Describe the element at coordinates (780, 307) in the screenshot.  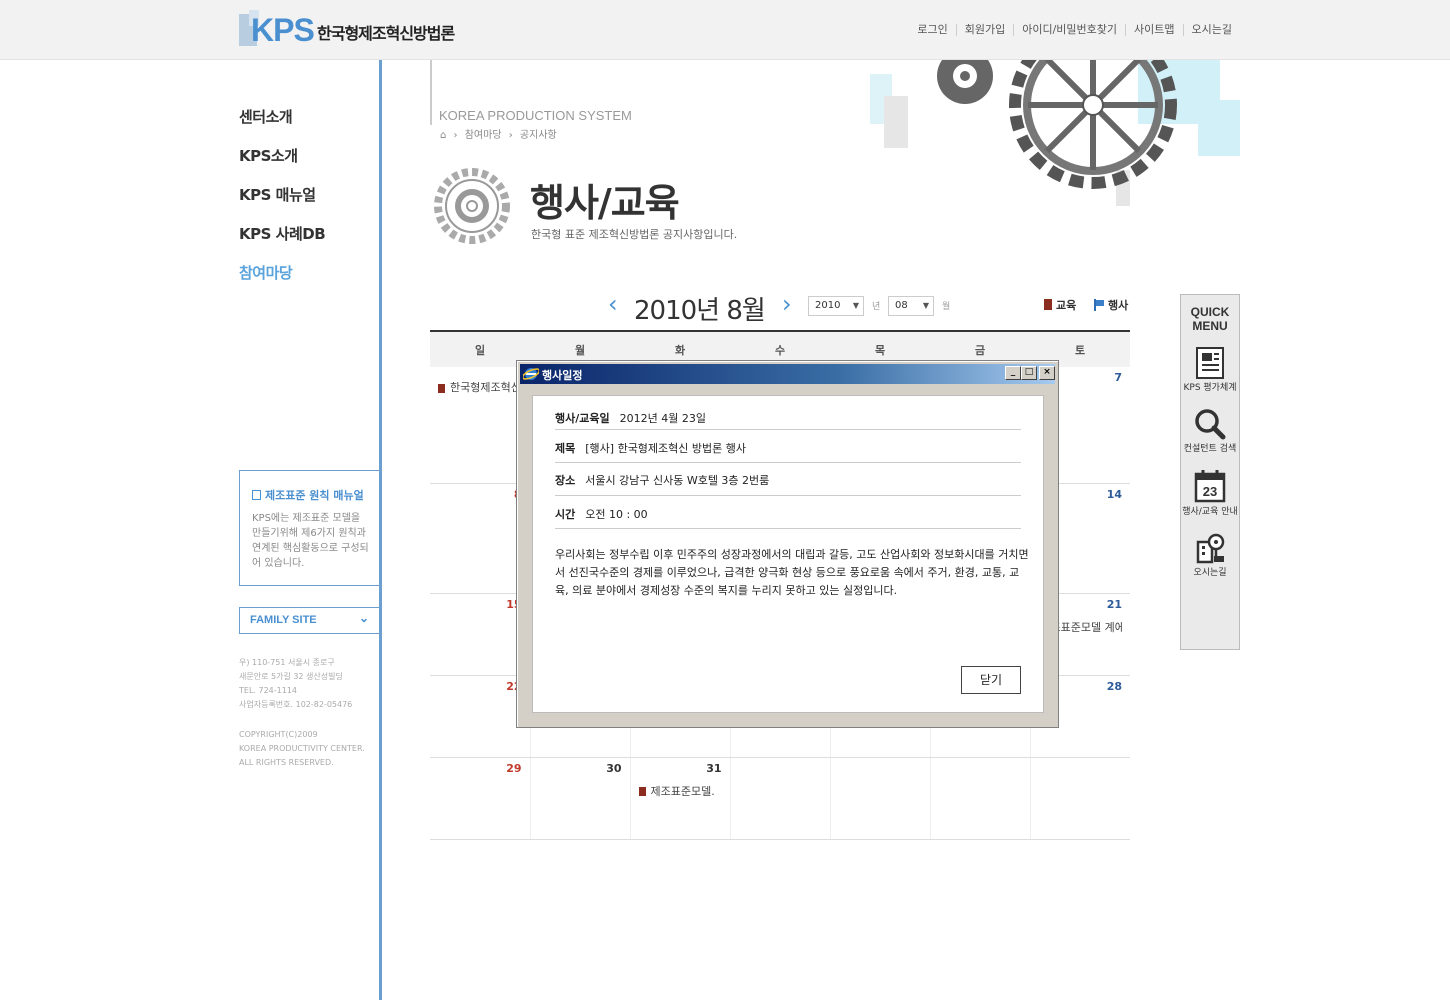
I see `calendar-header: ‹ 2010년 8월 › 2010 ▼ 년 08 ▼ 월 교육 행사` at that location.